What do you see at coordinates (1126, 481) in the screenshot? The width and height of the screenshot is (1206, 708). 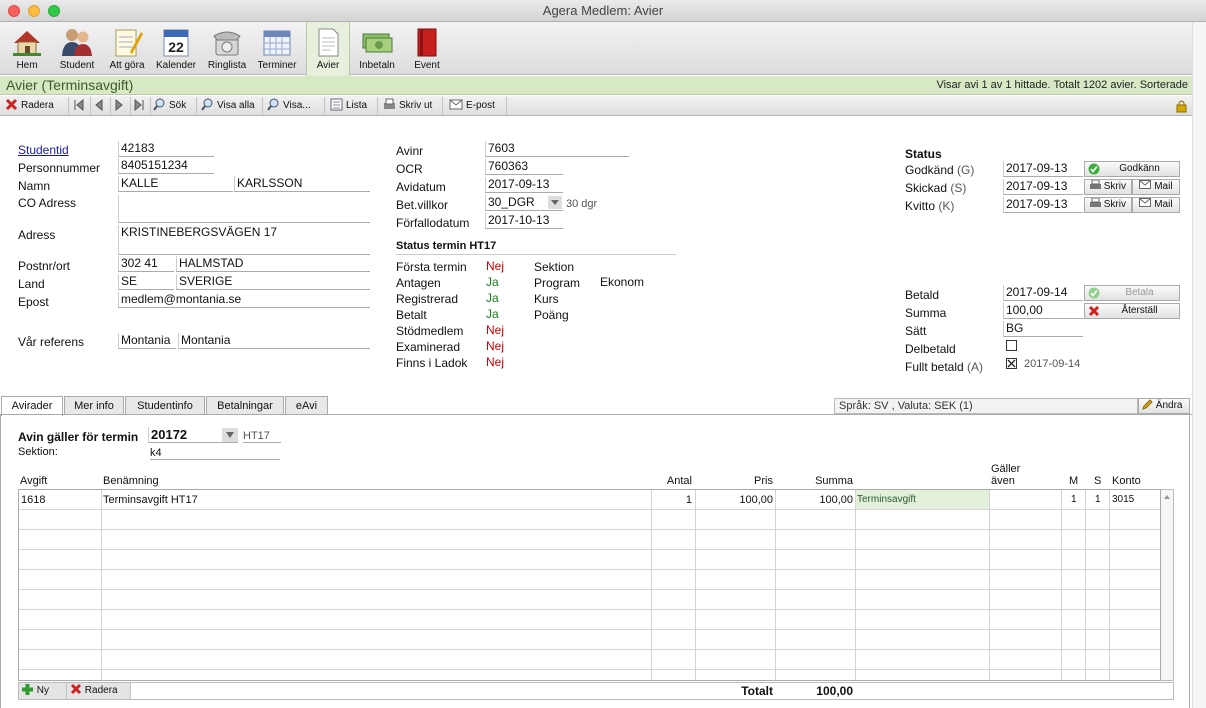 I see `col-header-account: Konto` at bounding box center [1126, 481].